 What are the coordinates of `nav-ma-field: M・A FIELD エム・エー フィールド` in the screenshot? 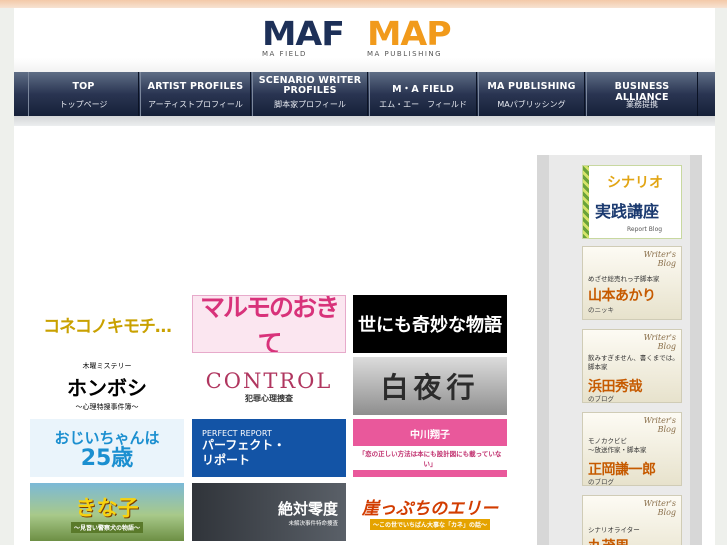 It's located at (423, 94).